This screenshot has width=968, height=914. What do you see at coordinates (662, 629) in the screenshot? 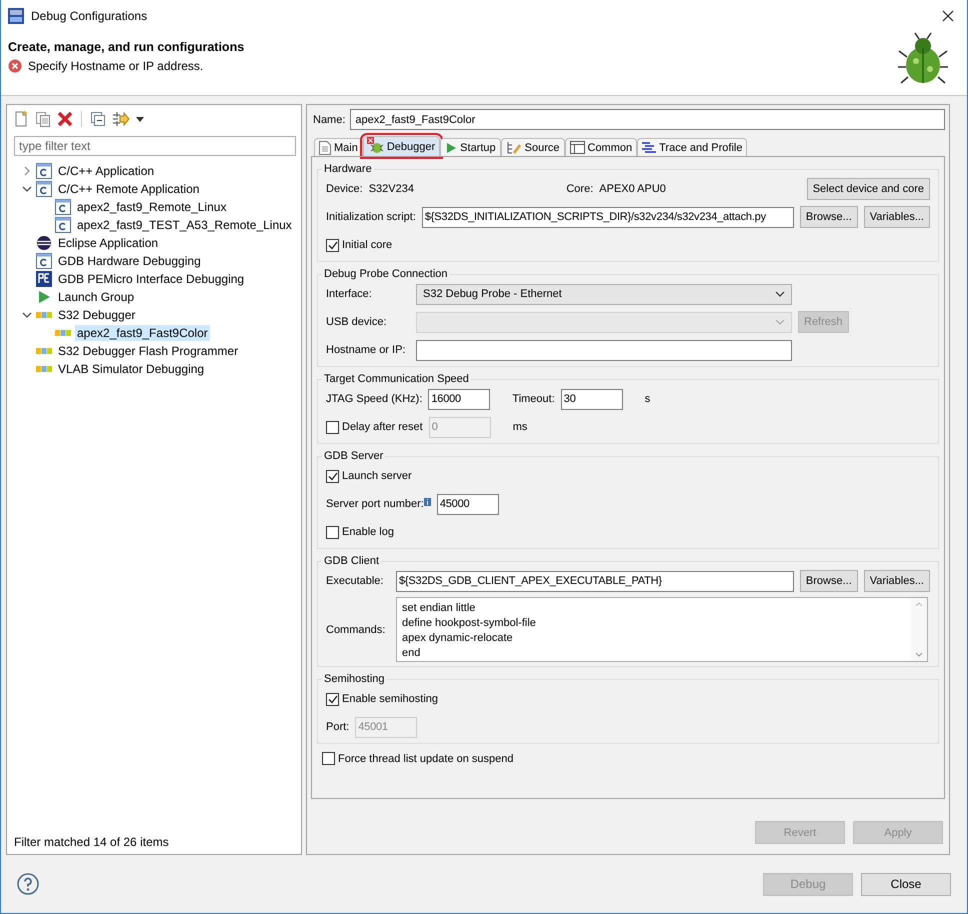
I see `commands-area: set endian little define hookpost-symbol-file apex dynamic-relocate end` at bounding box center [662, 629].